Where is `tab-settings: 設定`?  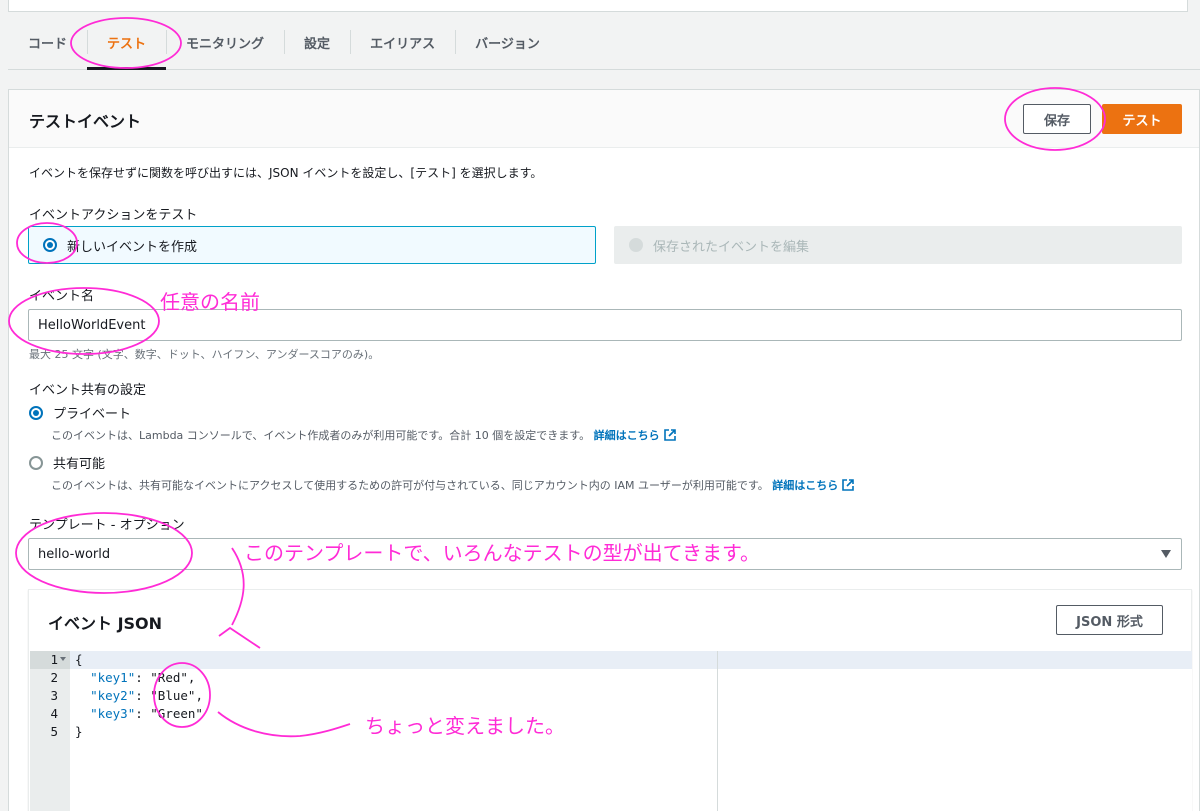
tab-settings: 設定 is located at coordinates (317, 42).